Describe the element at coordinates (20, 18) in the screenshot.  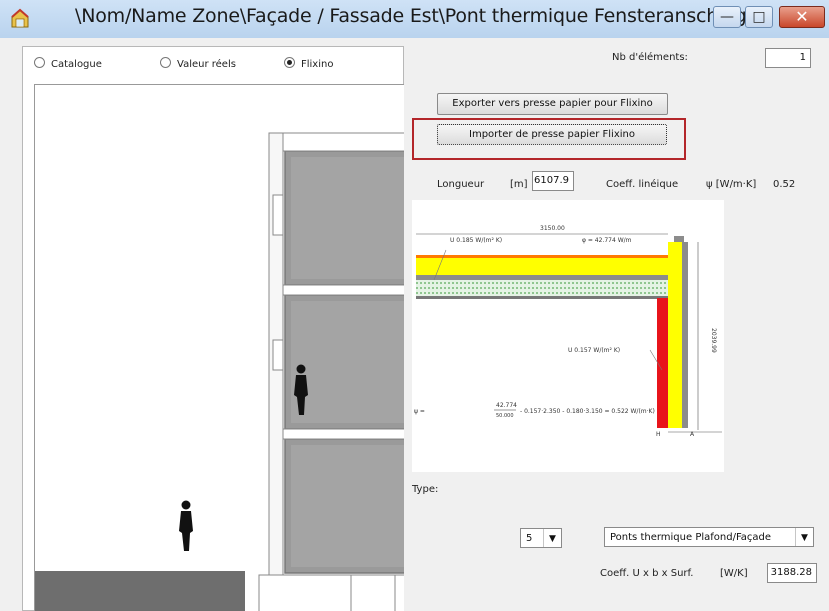
I see `app-house-icon` at that location.